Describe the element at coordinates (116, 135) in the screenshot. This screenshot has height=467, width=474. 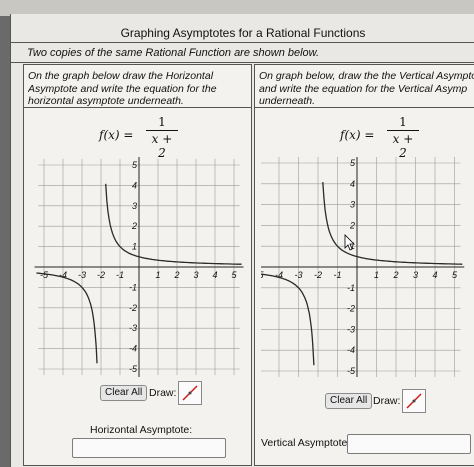
I see `left-function-lhs: f(x) =` at that location.